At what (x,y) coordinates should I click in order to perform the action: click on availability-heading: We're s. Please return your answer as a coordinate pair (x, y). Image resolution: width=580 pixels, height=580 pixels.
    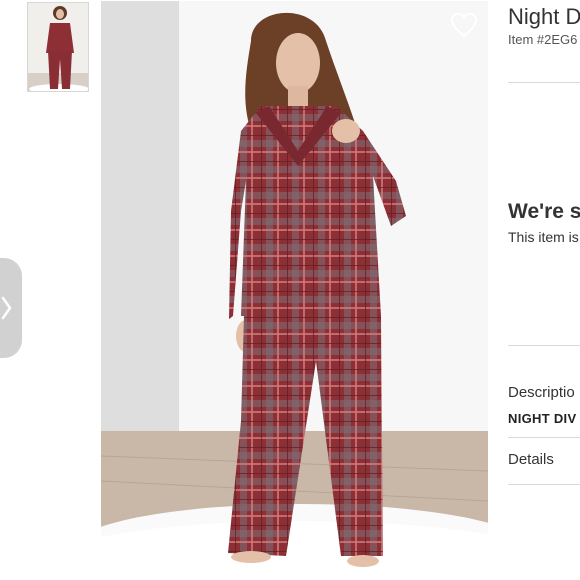
    Looking at the image, I should click on (544, 211).